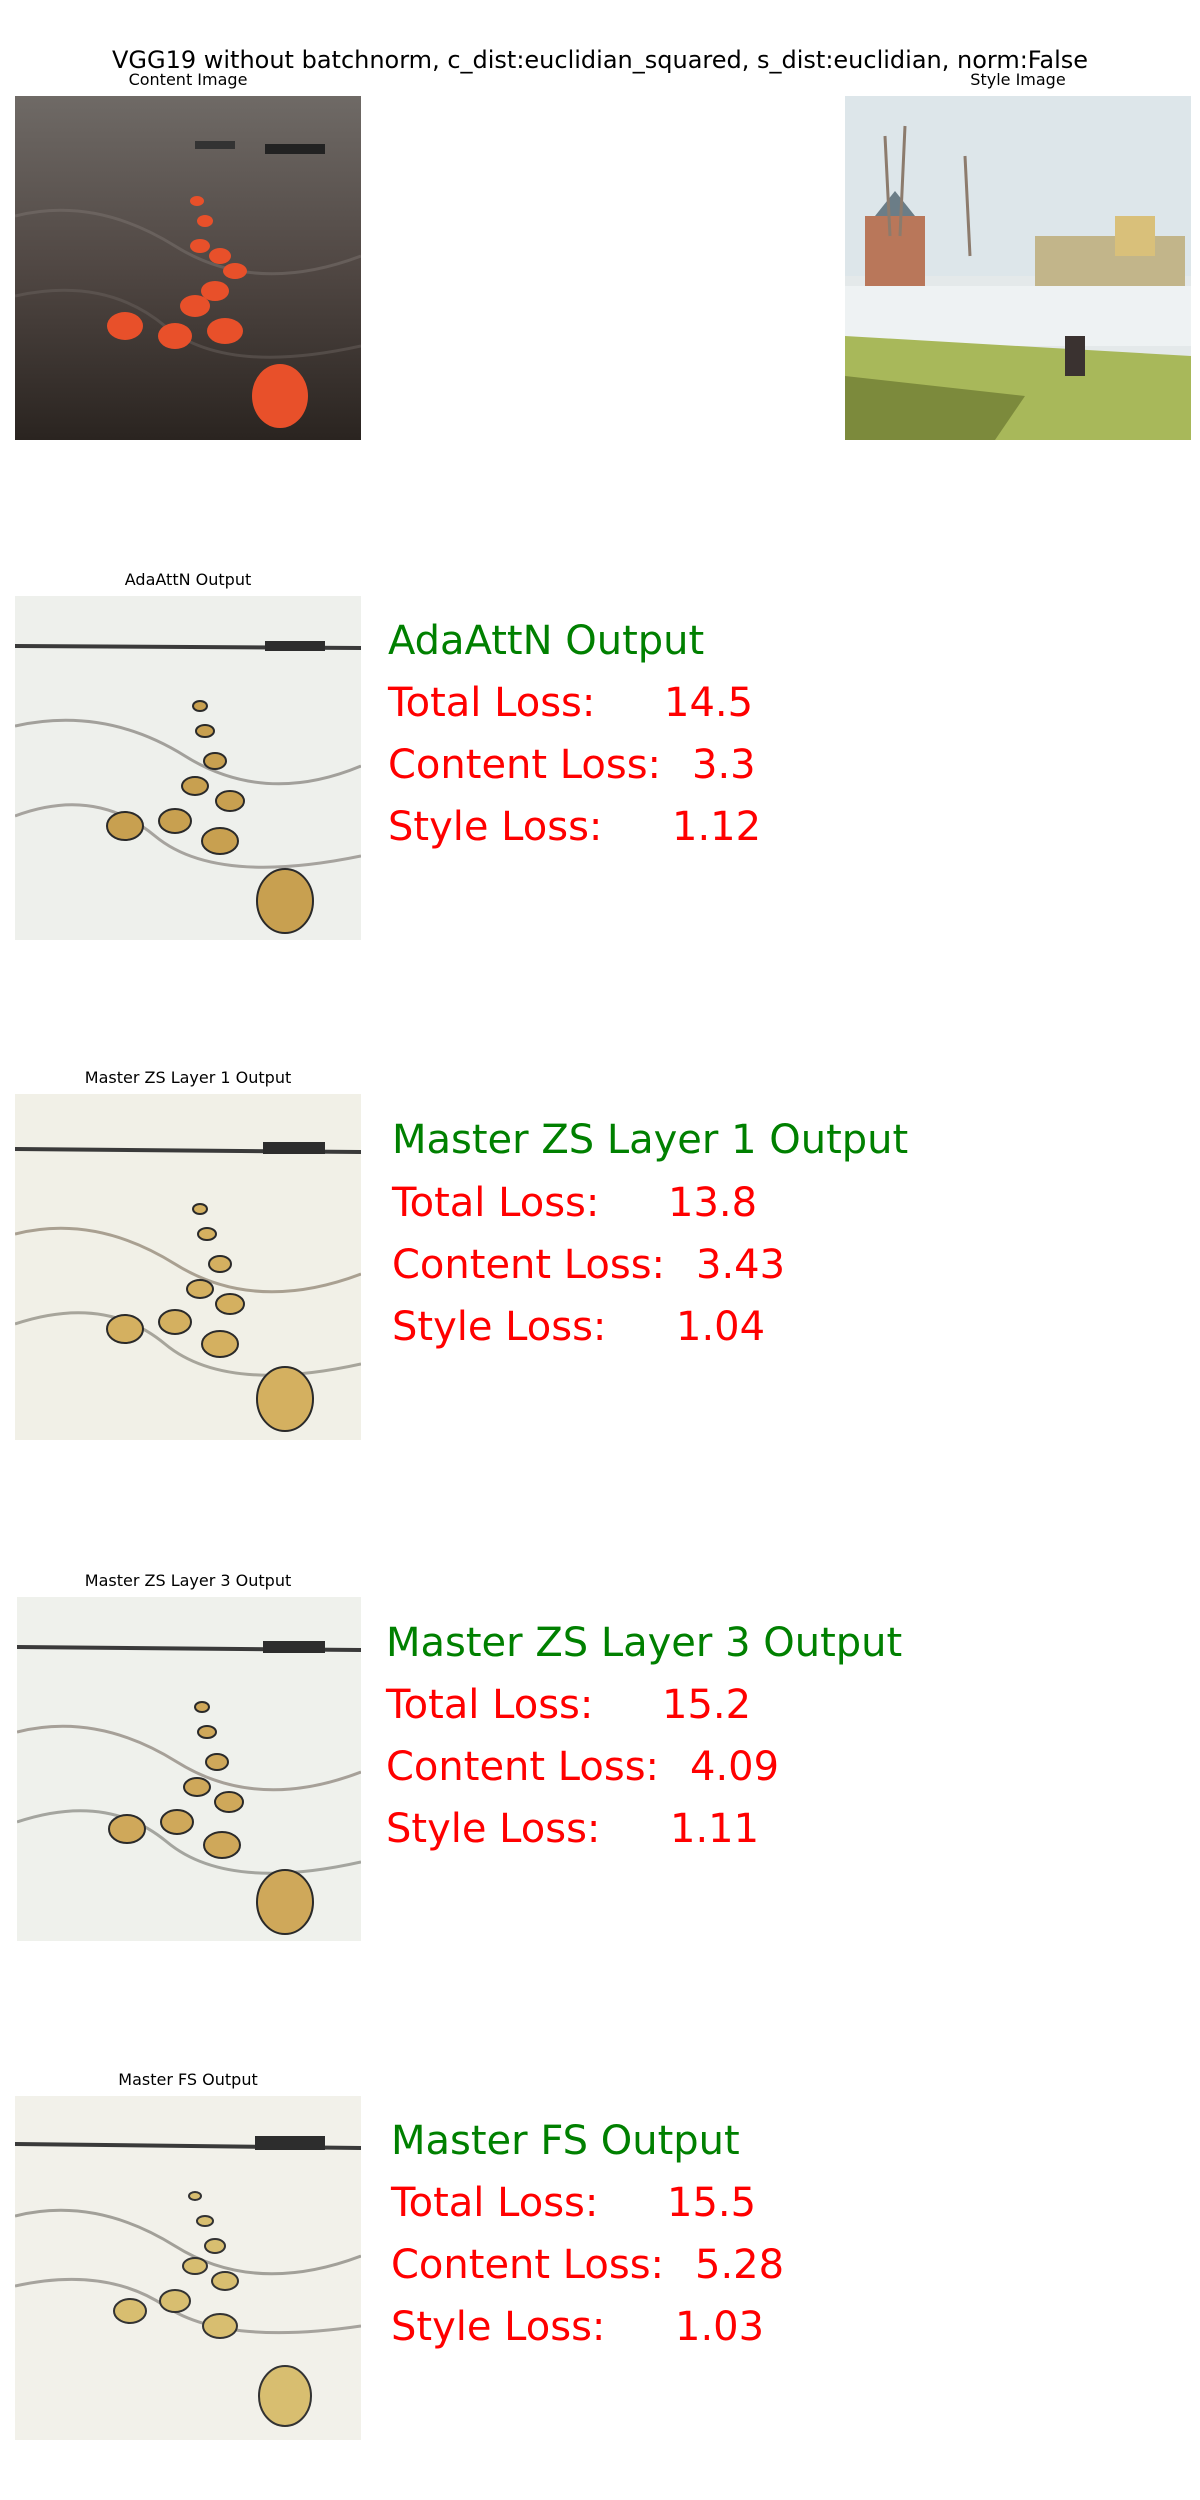  Describe the element at coordinates (740, 2265) in the screenshot. I see `content-loss-value: 5.28` at that location.